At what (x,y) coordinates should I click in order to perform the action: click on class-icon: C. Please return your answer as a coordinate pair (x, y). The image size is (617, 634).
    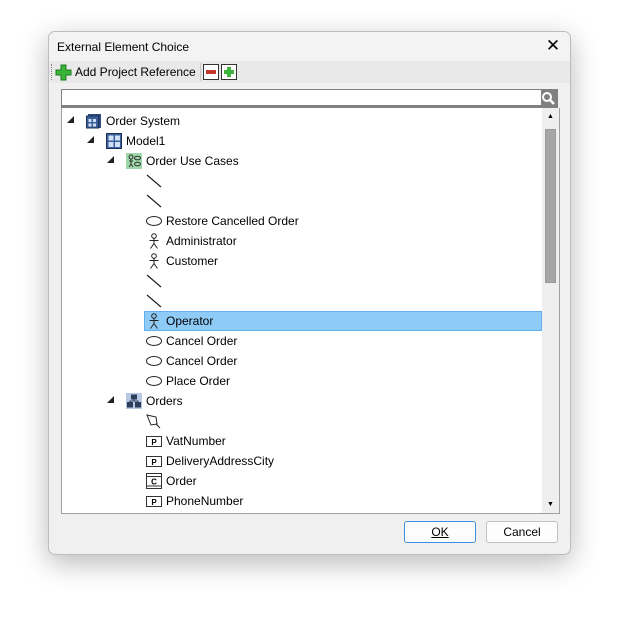
    Looking at the image, I should click on (154, 481).